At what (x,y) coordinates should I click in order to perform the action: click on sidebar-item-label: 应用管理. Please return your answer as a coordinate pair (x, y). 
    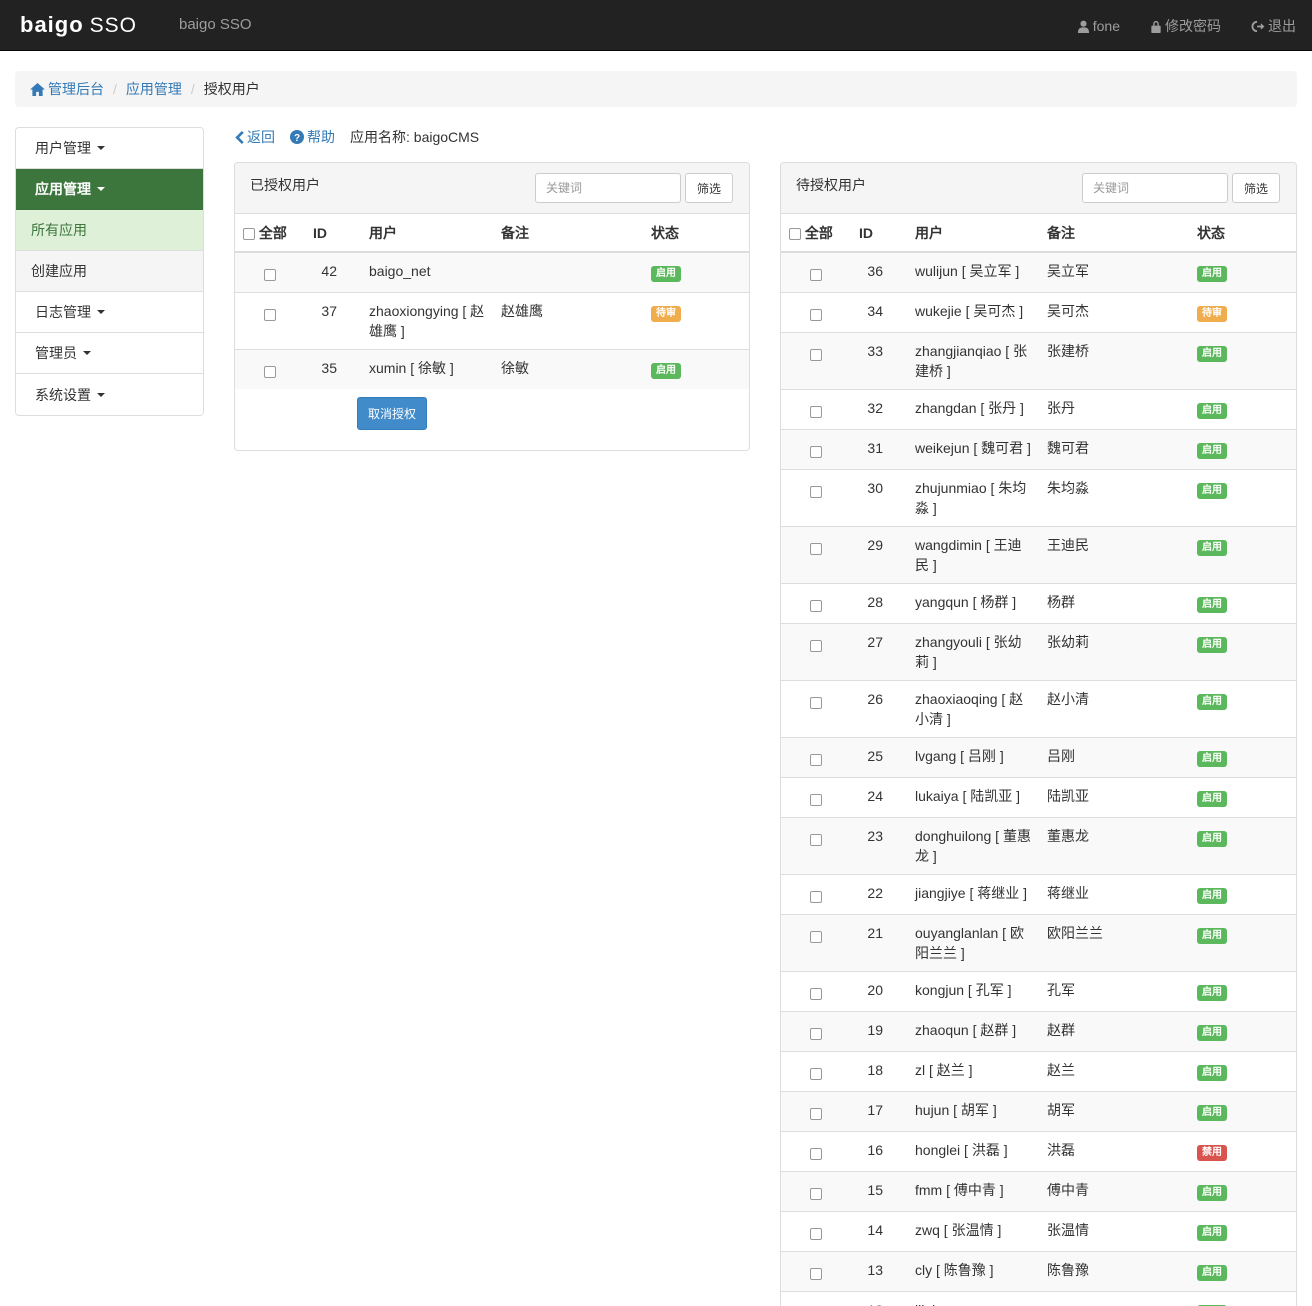
    Looking at the image, I should click on (63, 189).